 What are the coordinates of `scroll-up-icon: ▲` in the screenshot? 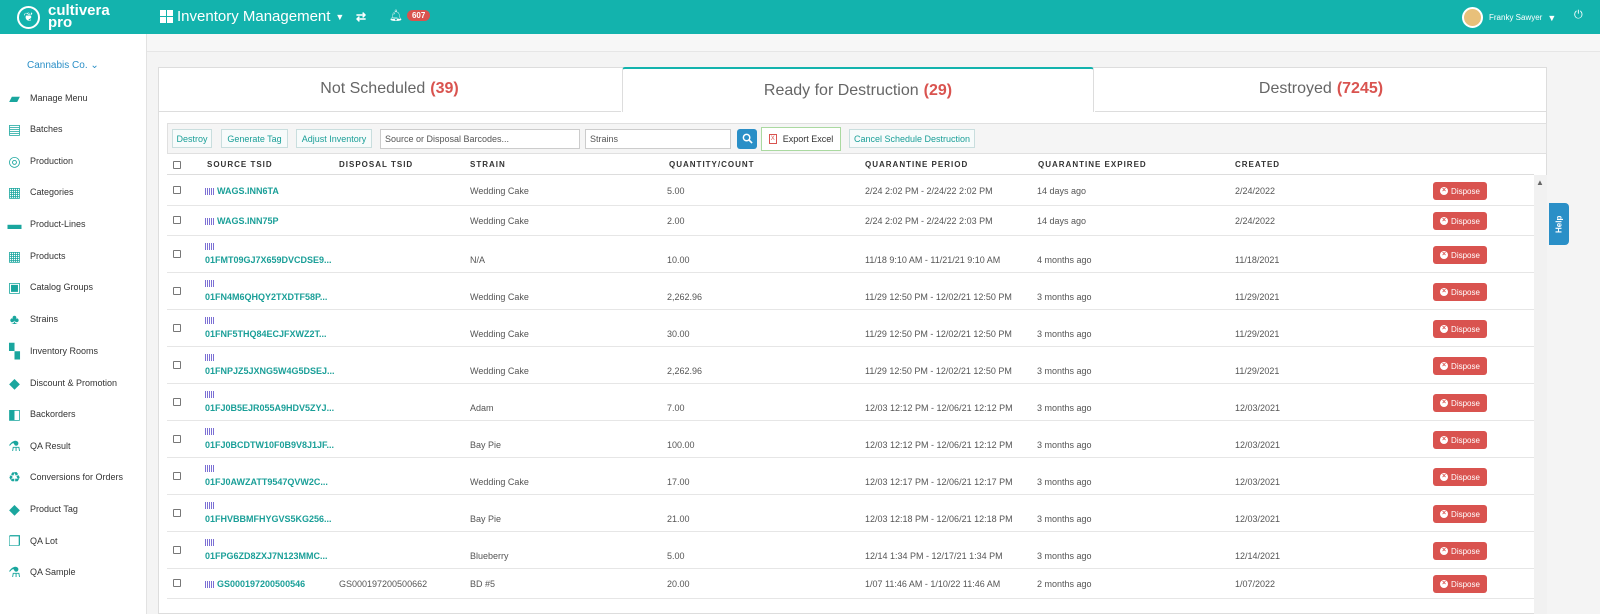 It's located at (1540, 182).